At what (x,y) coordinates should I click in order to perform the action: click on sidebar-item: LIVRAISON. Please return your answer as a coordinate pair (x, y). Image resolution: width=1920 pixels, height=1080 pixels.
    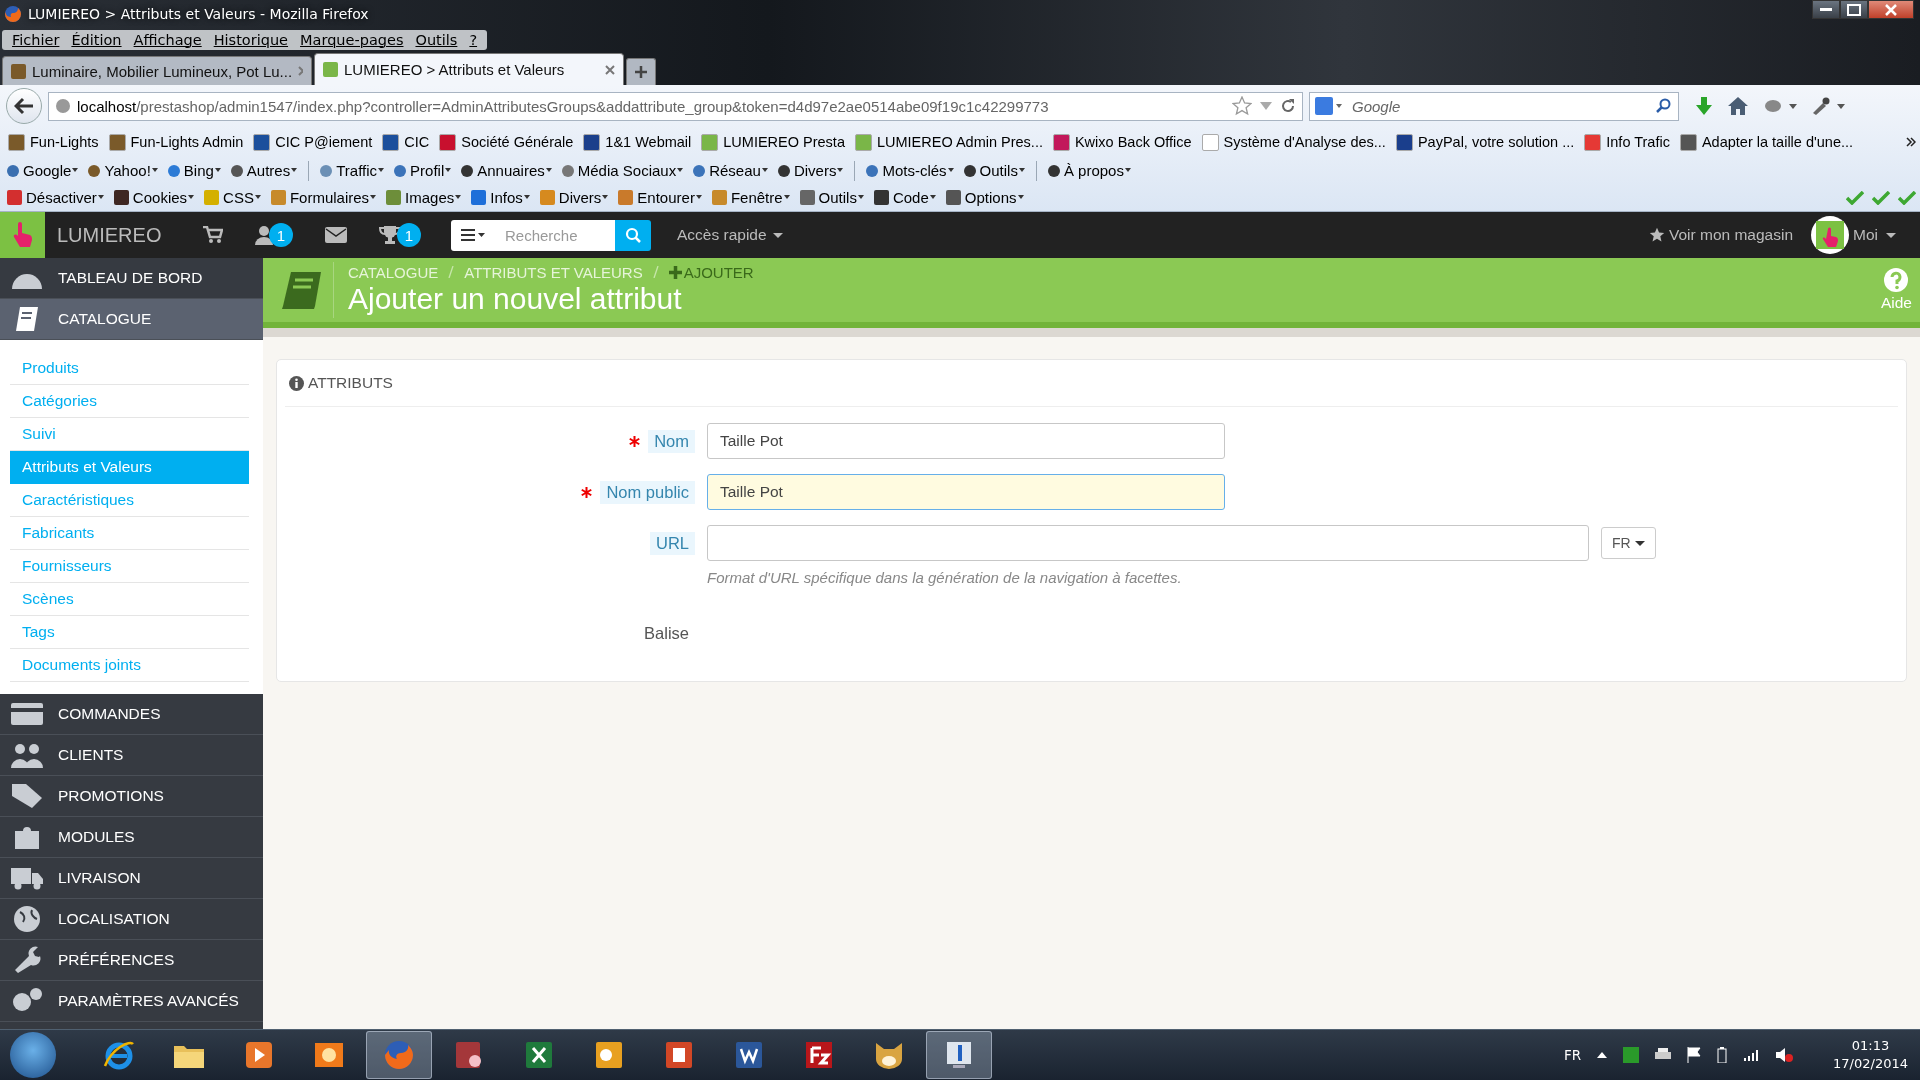
    Looking at the image, I should click on (131, 878).